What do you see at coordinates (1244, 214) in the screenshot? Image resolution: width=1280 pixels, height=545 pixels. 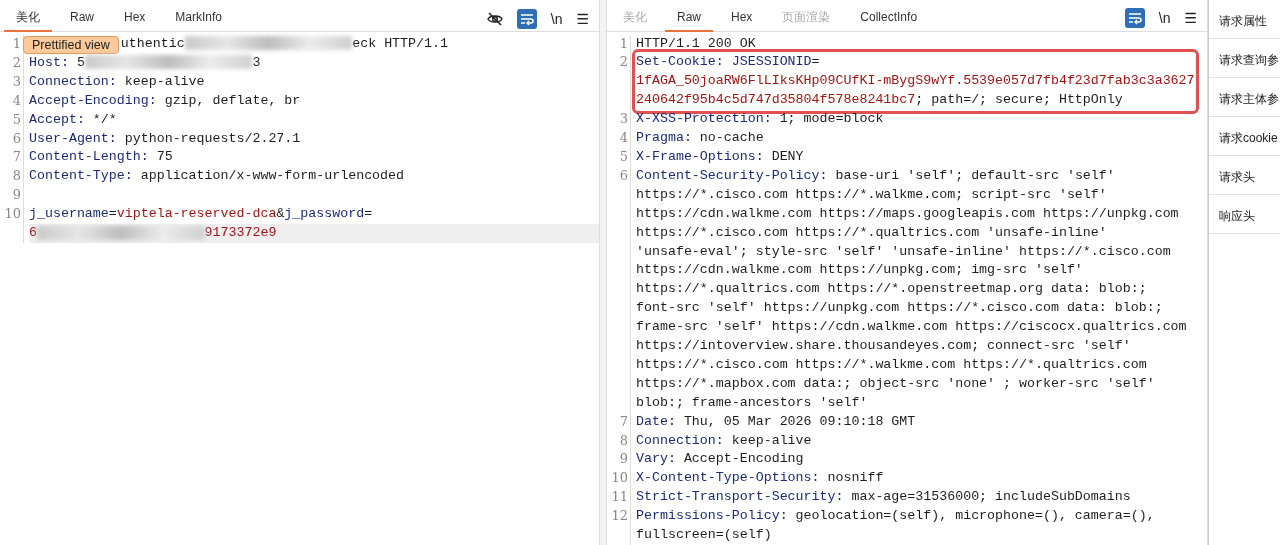 I see `sidebar-item: 响应头` at bounding box center [1244, 214].